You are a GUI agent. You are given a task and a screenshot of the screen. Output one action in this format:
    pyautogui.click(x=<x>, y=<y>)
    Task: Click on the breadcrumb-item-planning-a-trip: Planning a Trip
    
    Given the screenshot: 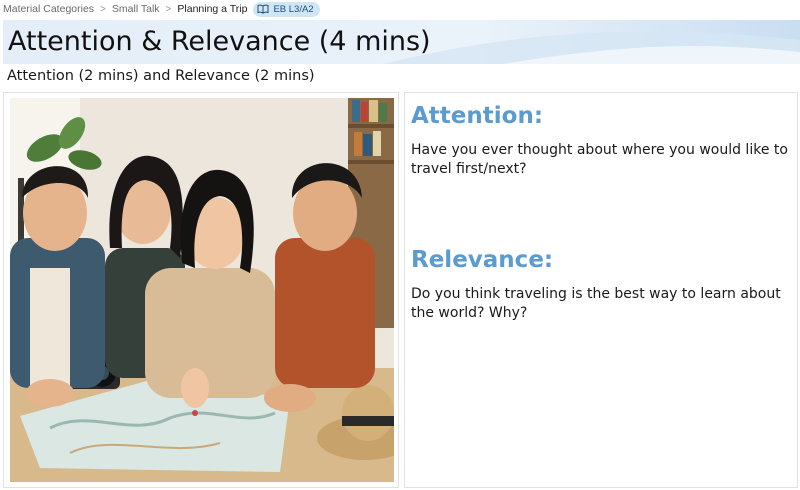 What is the action you would take?
    pyautogui.click(x=212, y=9)
    